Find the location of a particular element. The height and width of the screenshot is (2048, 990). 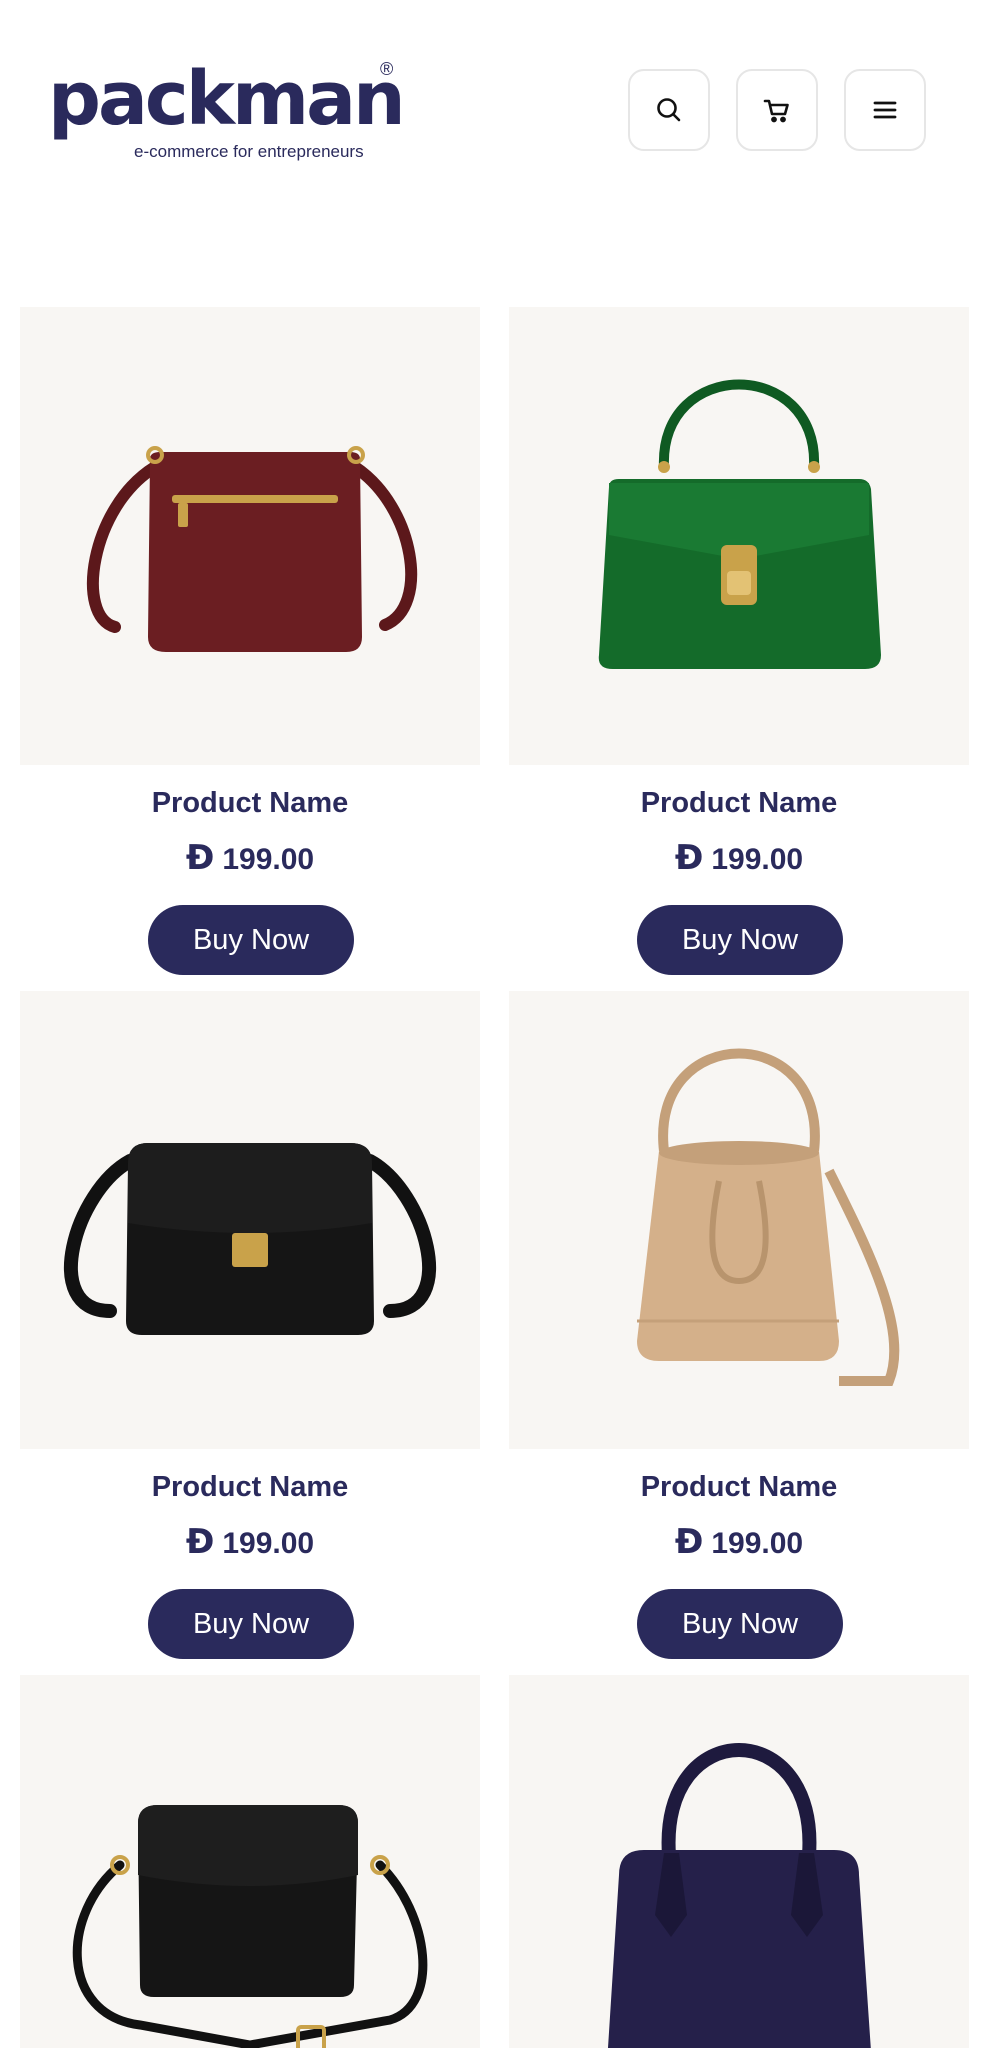

search-button is located at coordinates (669, 110).